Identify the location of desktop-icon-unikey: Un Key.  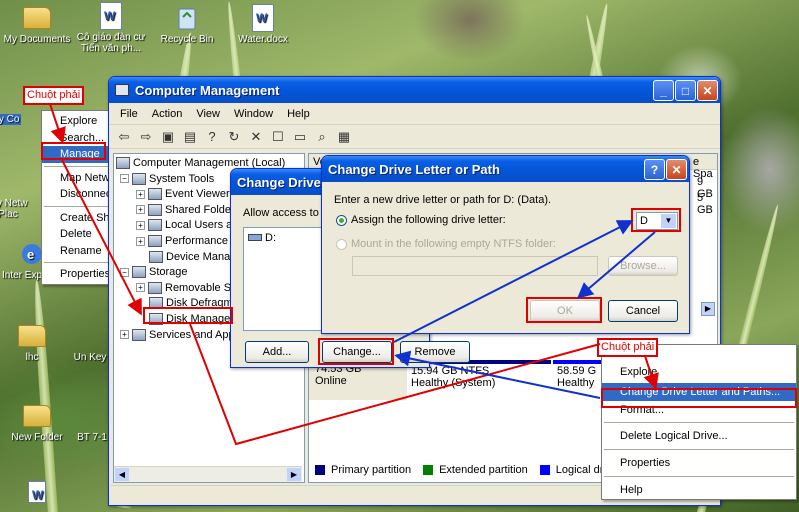
(90, 342).